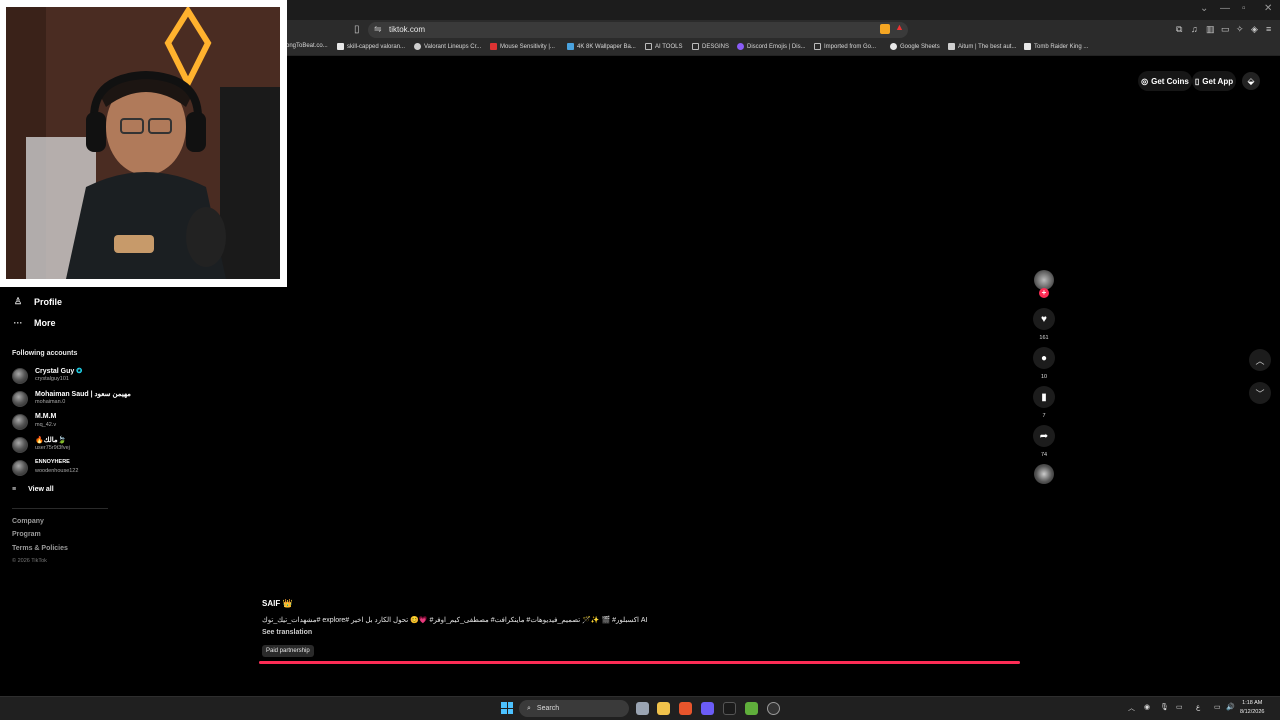 This screenshot has height=720, width=1280. I want to click on wallet-icon: ▭, so click(1225, 29).